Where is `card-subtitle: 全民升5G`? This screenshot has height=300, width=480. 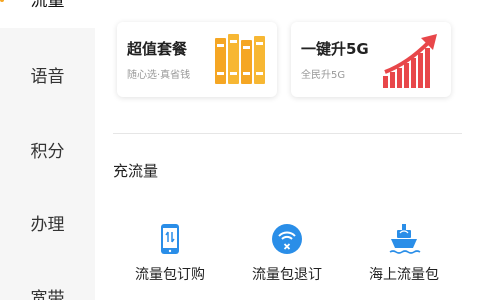
card-subtitle: 全民升5G is located at coordinates (323, 75).